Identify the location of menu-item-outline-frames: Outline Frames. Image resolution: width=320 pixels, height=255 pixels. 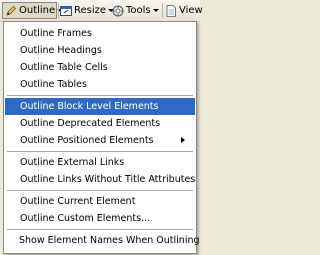
(100, 33).